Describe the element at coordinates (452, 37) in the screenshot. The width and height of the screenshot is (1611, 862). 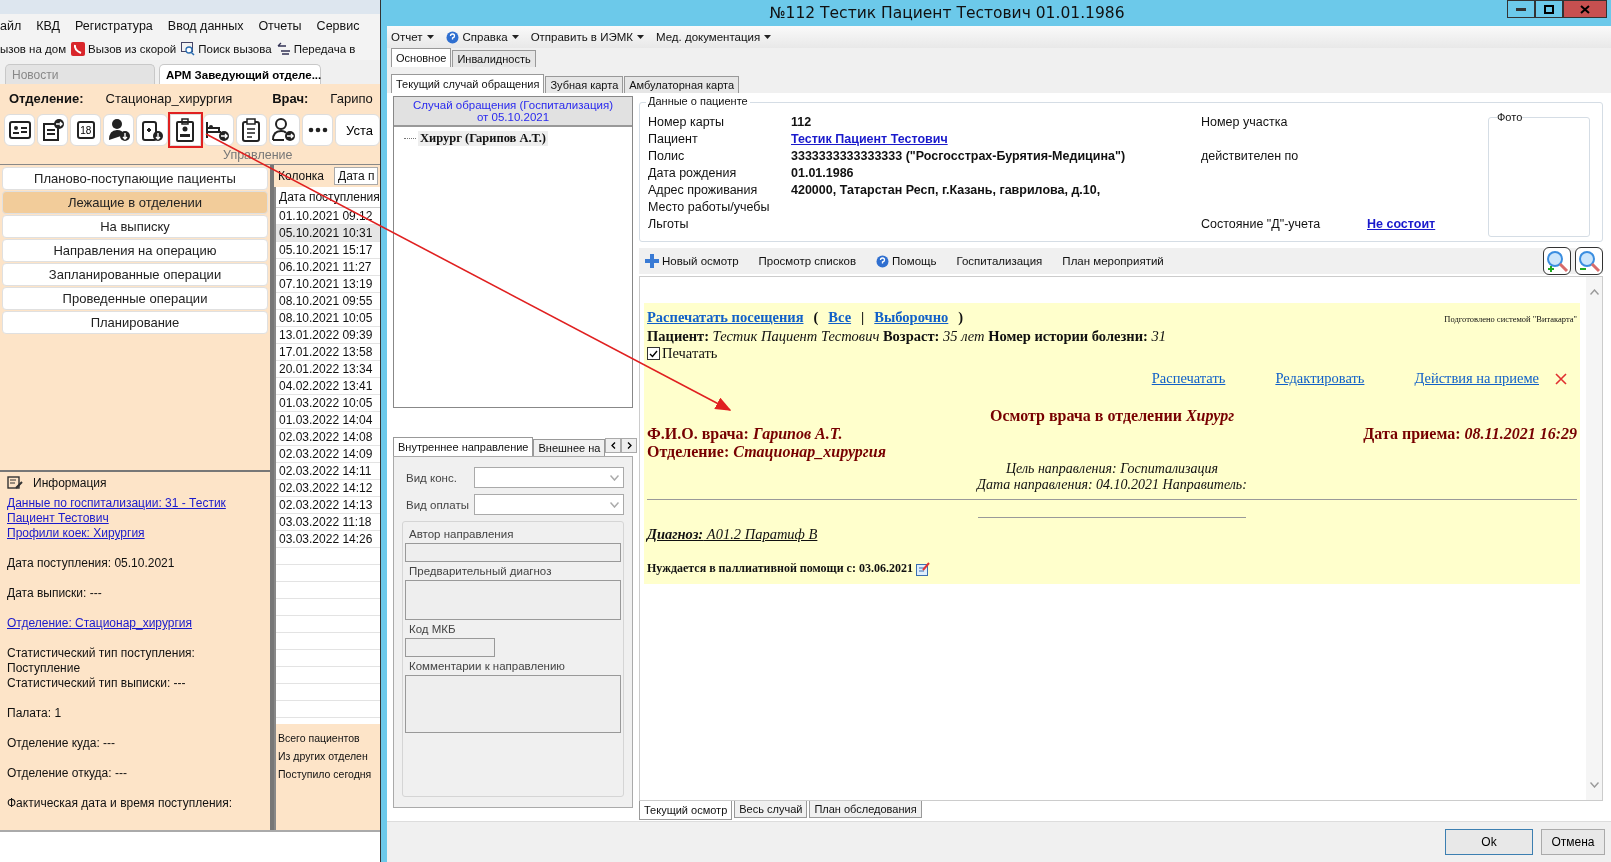
I see `help-icon` at that location.